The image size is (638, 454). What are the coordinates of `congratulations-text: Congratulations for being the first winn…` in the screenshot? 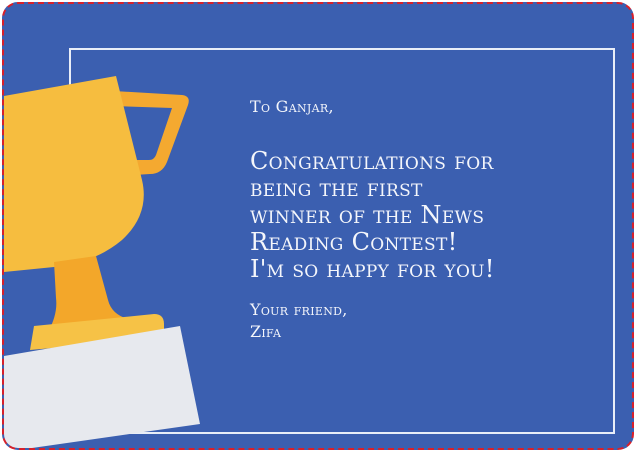 It's located at (372, 215).